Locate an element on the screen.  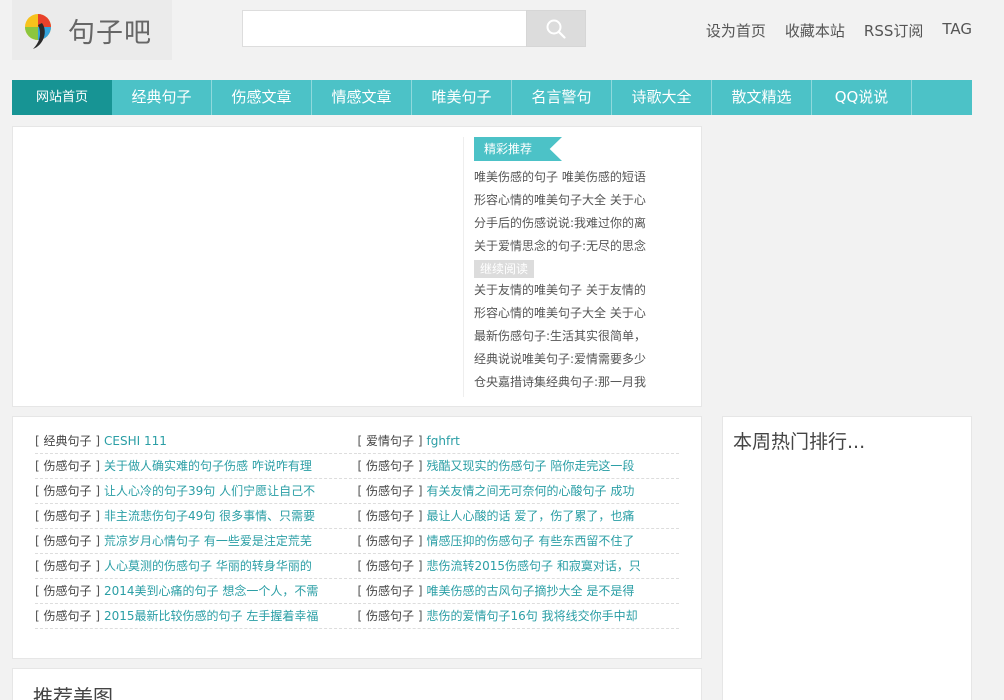
nav-item-sad-articles: 伤感文章 is located at coordinates (262, 97).